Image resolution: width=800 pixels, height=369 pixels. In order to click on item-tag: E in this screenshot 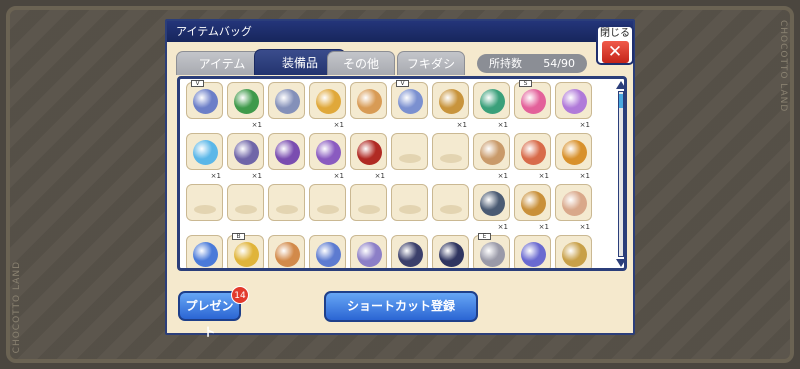, I will do `click(484, 236)`.